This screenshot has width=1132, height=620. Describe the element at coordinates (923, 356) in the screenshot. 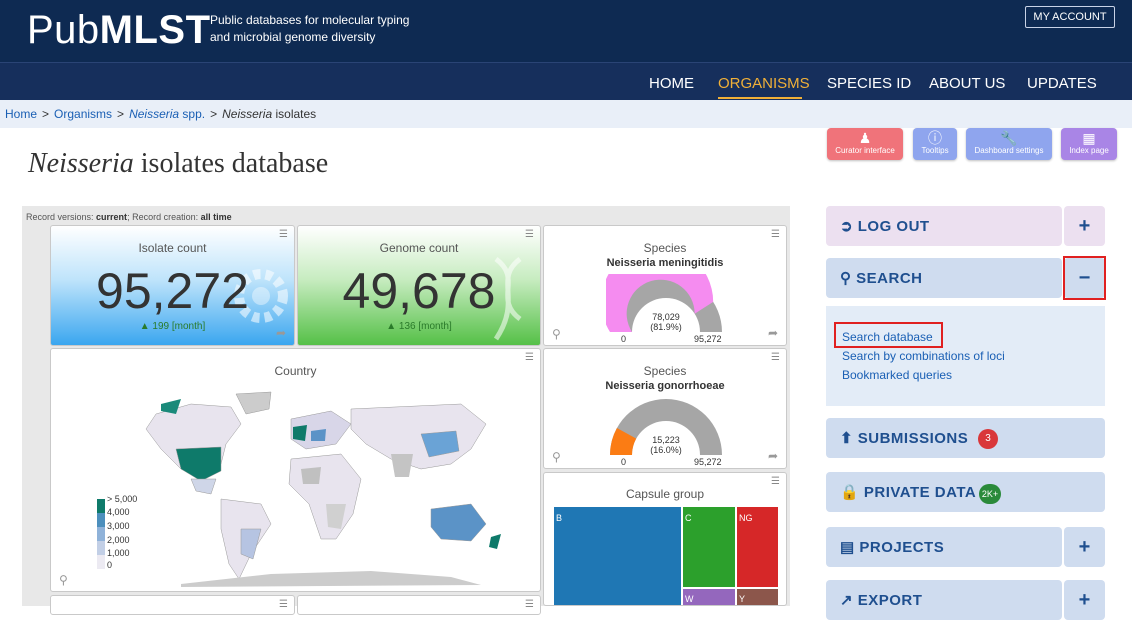

I see `search-combinations-link: Search by combinations of loci` at that location.